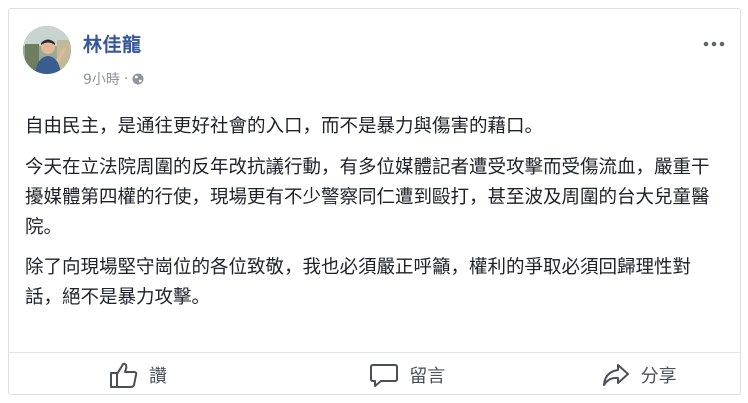 The image size is (748, 403). Describe the element at coordinates (138, 79) in the screenshot. I see `globe-icon` at that location.